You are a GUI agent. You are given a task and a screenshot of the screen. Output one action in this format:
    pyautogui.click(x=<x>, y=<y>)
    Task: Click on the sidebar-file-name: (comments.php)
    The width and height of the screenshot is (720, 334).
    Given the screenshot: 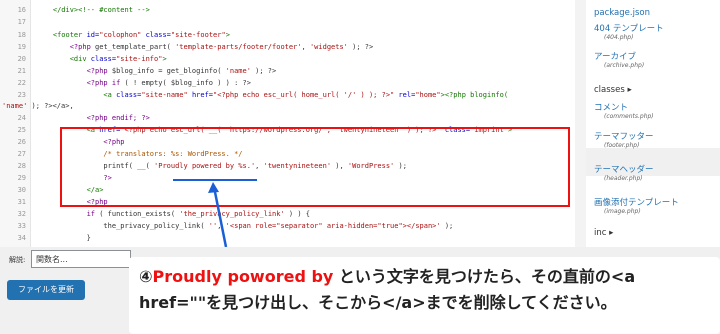 What is the action you would take?
    pyautogui.click(x=629, y=116)
    